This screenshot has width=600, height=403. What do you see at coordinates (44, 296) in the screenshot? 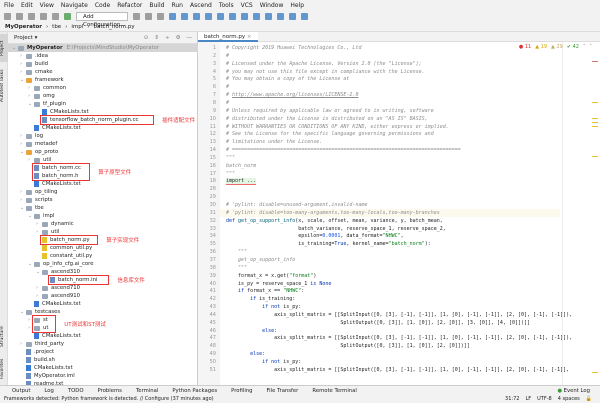
I see `tree-item: › ascend910` at bounding box center [44, 296].